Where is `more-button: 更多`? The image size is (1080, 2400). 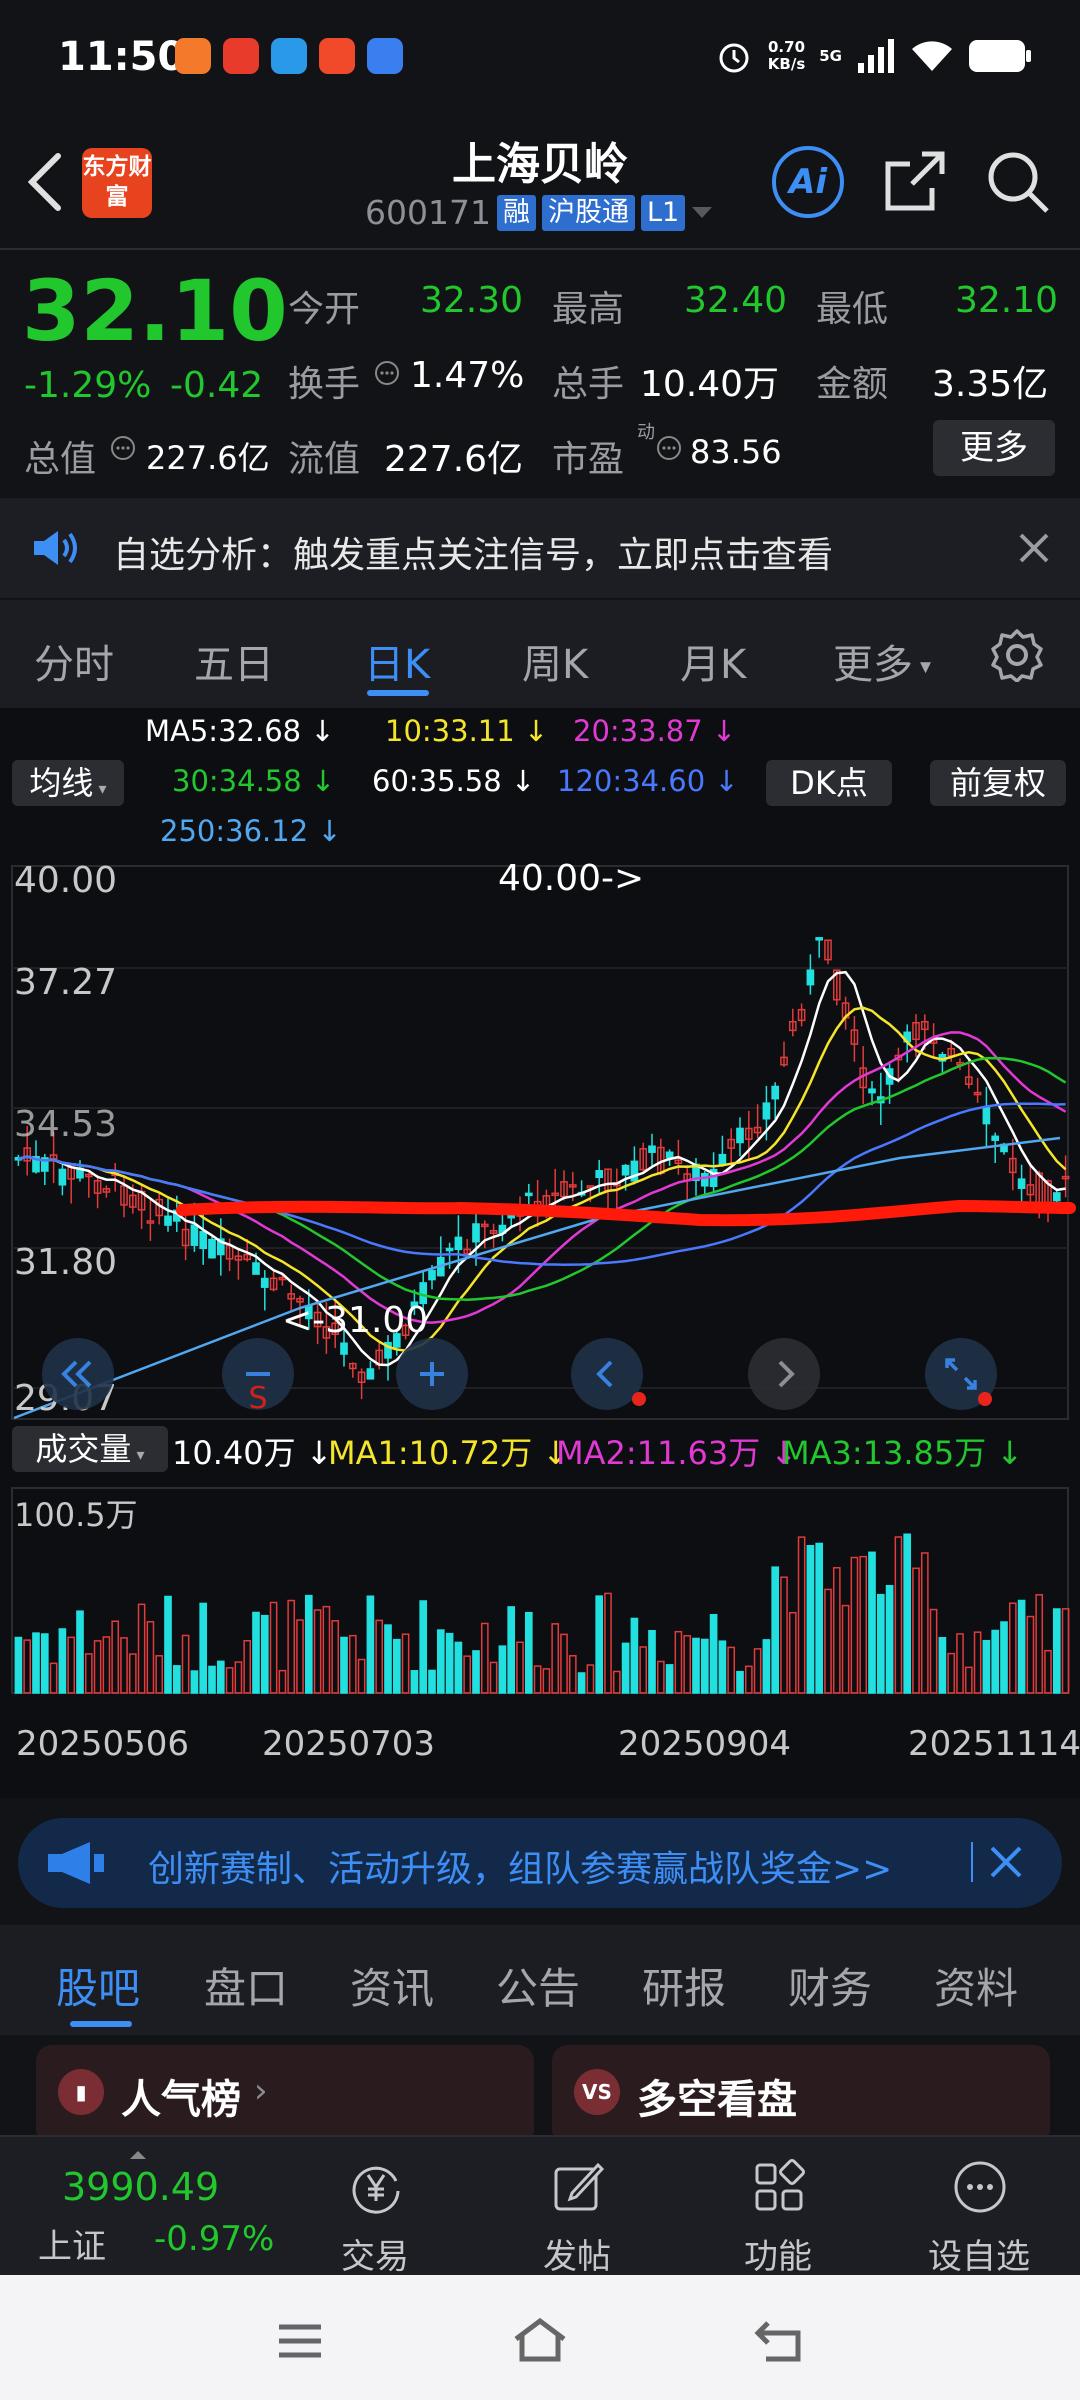
more-button: 更多 is located at coordinates (994, 448).